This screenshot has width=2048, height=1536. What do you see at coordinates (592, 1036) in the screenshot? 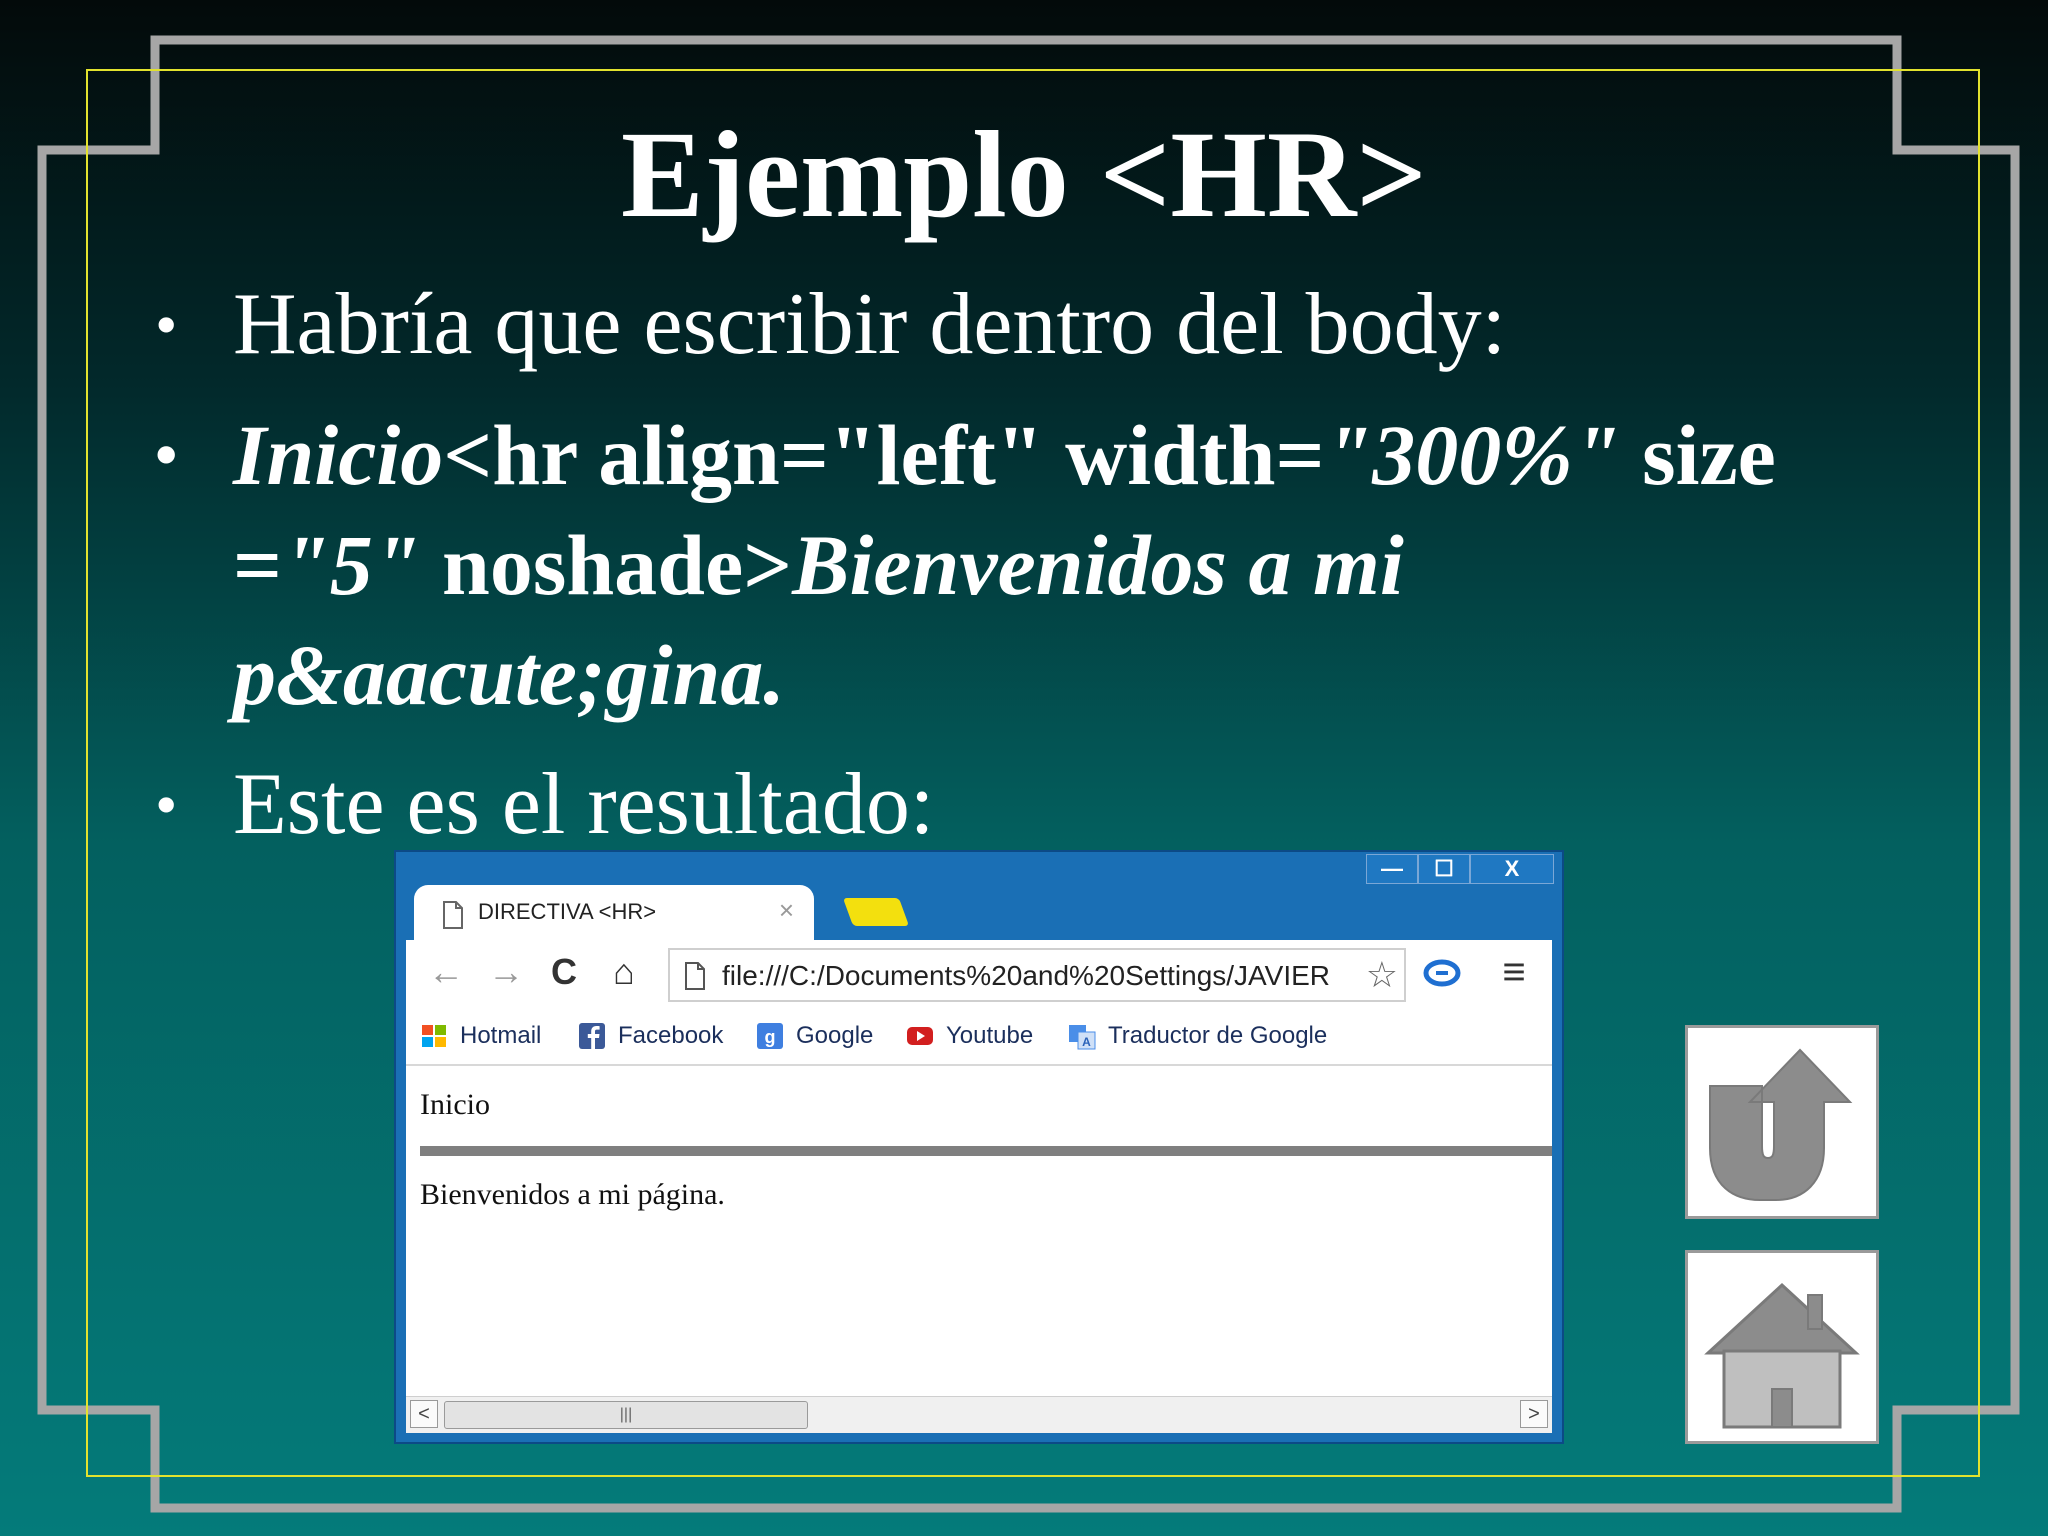
I see `facebook-icon` at bounding box center [592, 1036].